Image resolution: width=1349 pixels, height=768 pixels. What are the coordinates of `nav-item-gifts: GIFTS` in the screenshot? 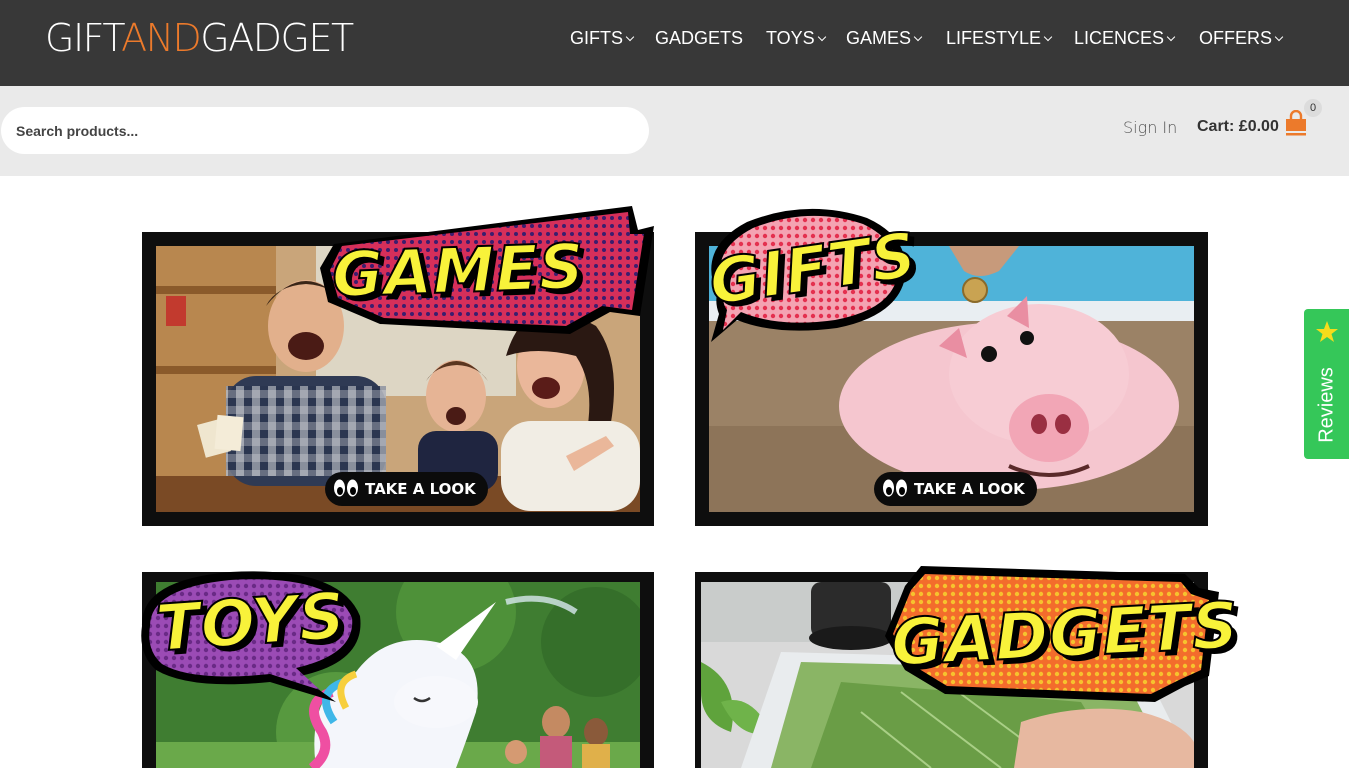 It's located at (602, 38).